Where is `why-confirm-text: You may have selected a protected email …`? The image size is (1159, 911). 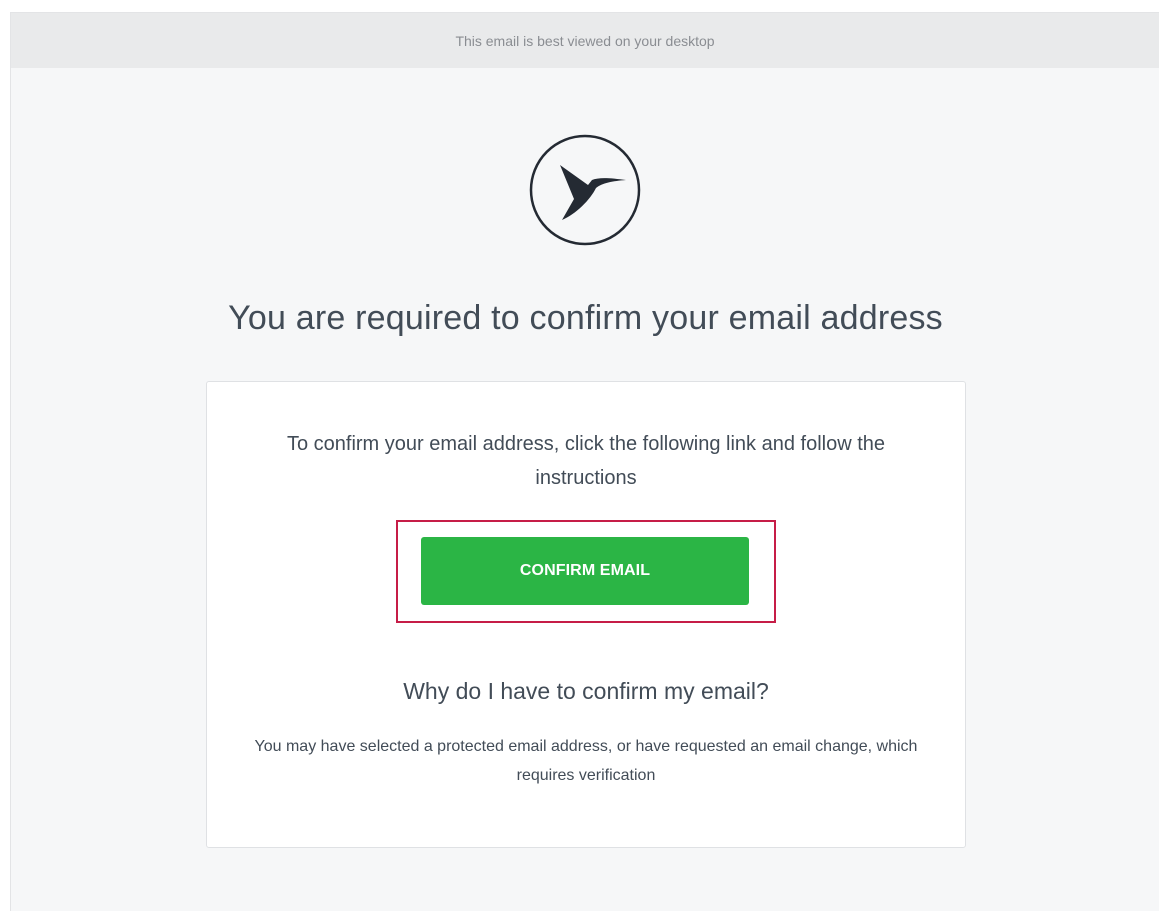
why-confirm-text: You may have selected a protected email … is located at coordinates (586, 761).